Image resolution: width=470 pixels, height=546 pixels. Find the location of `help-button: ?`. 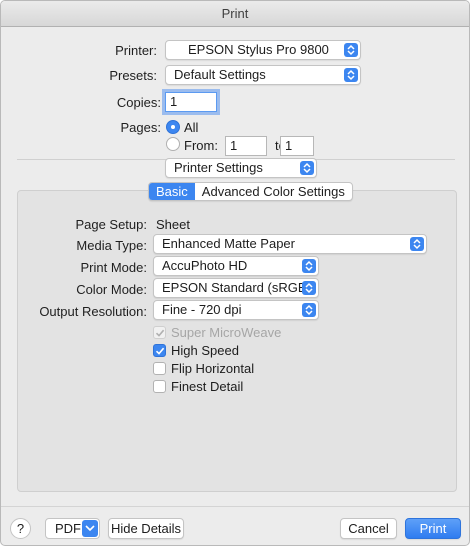

help-button: ? is located at coordinates (20, 528).